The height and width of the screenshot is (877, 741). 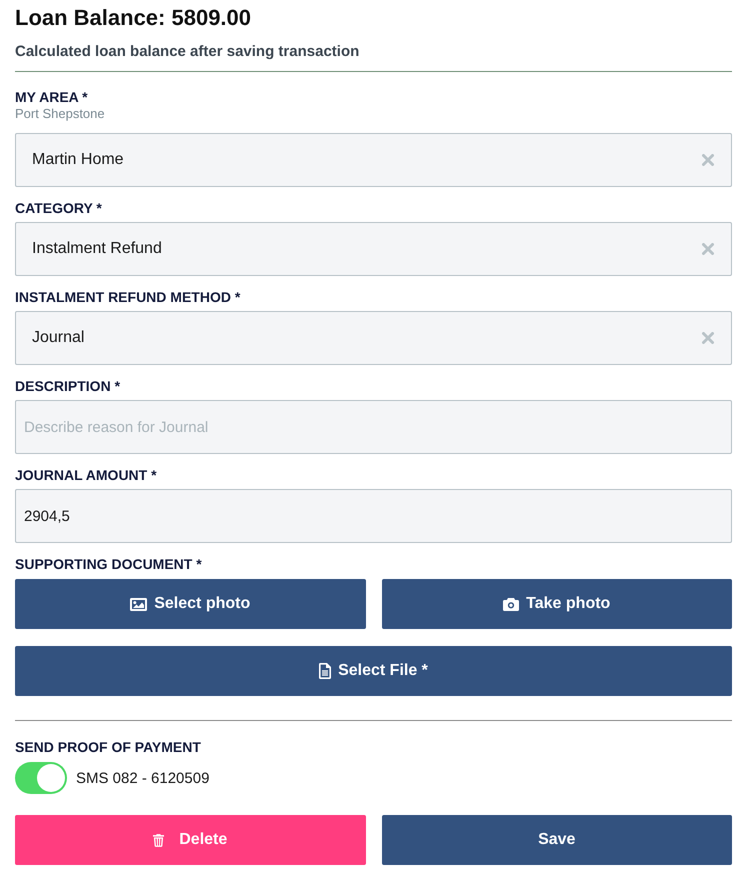 What do you see at coordinates (139, 604) in the screenshot?
I see `picture-icon` at bounding box center [139, 604].